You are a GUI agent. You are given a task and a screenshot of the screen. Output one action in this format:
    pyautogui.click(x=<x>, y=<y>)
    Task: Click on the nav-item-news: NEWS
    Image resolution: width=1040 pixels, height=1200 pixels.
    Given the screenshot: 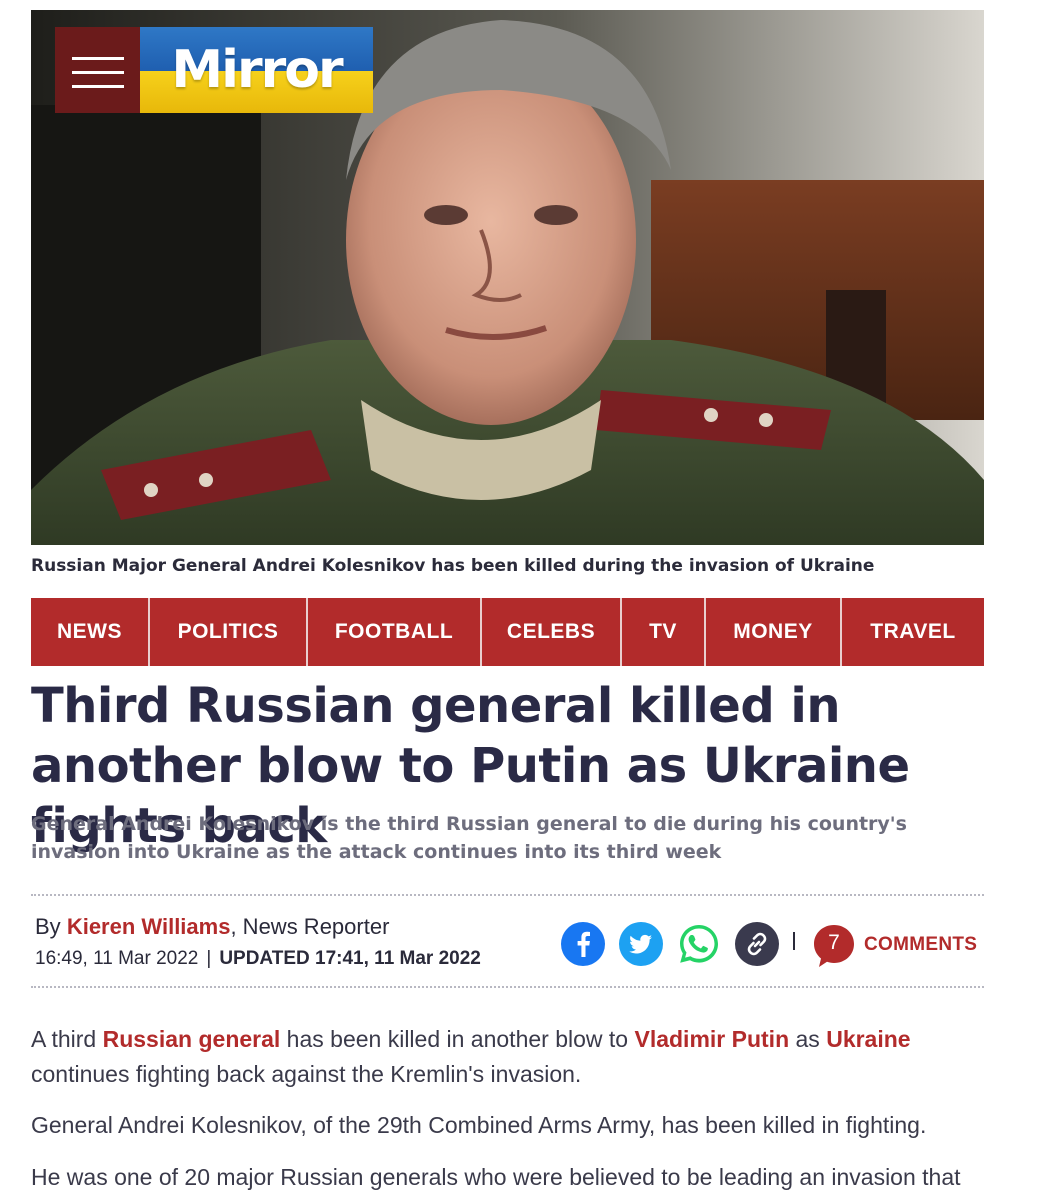 What is the action you would take?
    pyautogui.click(x=90, y=632)
    